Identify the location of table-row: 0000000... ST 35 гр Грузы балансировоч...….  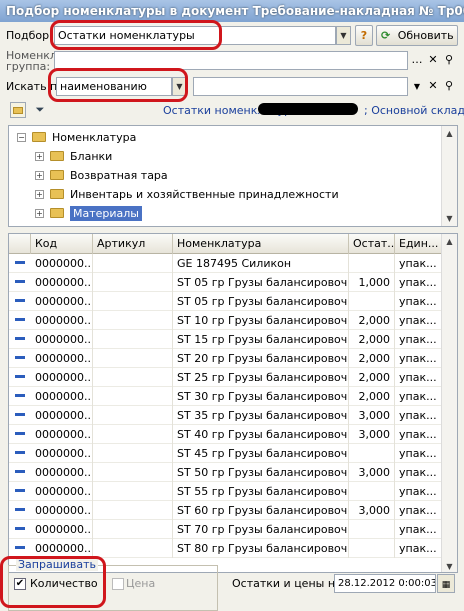
(226, 415).